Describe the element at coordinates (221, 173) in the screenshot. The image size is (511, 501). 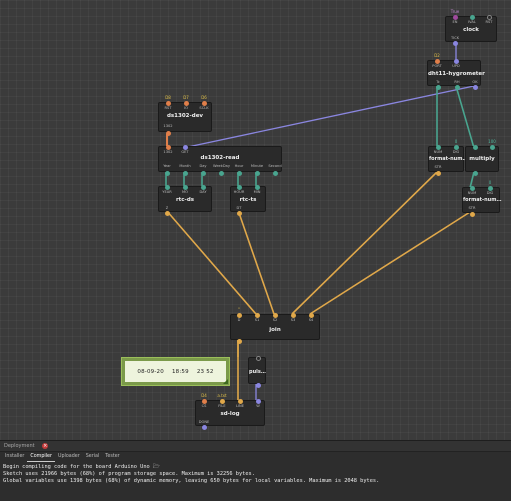
I see `ds1302-read-weekday-pin` at that location.